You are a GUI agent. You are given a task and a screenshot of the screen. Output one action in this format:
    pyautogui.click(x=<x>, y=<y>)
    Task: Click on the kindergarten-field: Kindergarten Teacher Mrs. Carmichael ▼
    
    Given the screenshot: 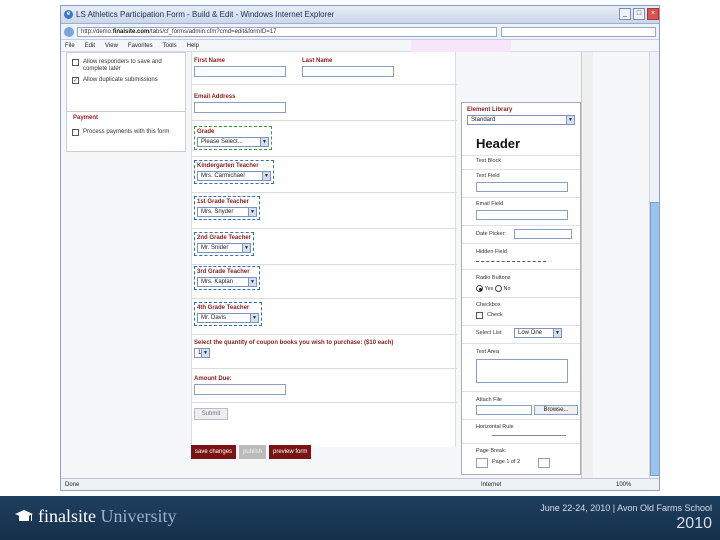 What is the action you would take?
    pyautogui.click(x=234, y=172)
    